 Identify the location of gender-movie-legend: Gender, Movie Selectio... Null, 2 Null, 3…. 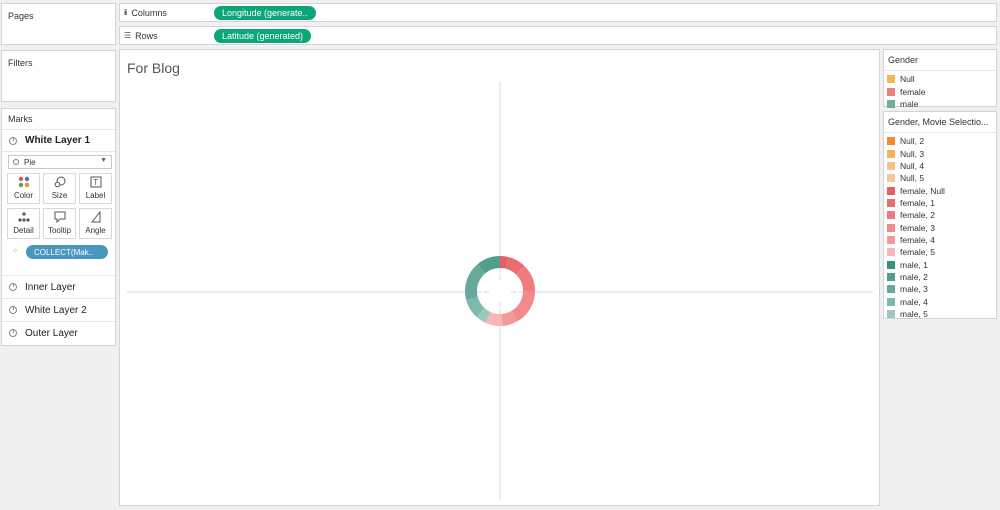
(940, 215).